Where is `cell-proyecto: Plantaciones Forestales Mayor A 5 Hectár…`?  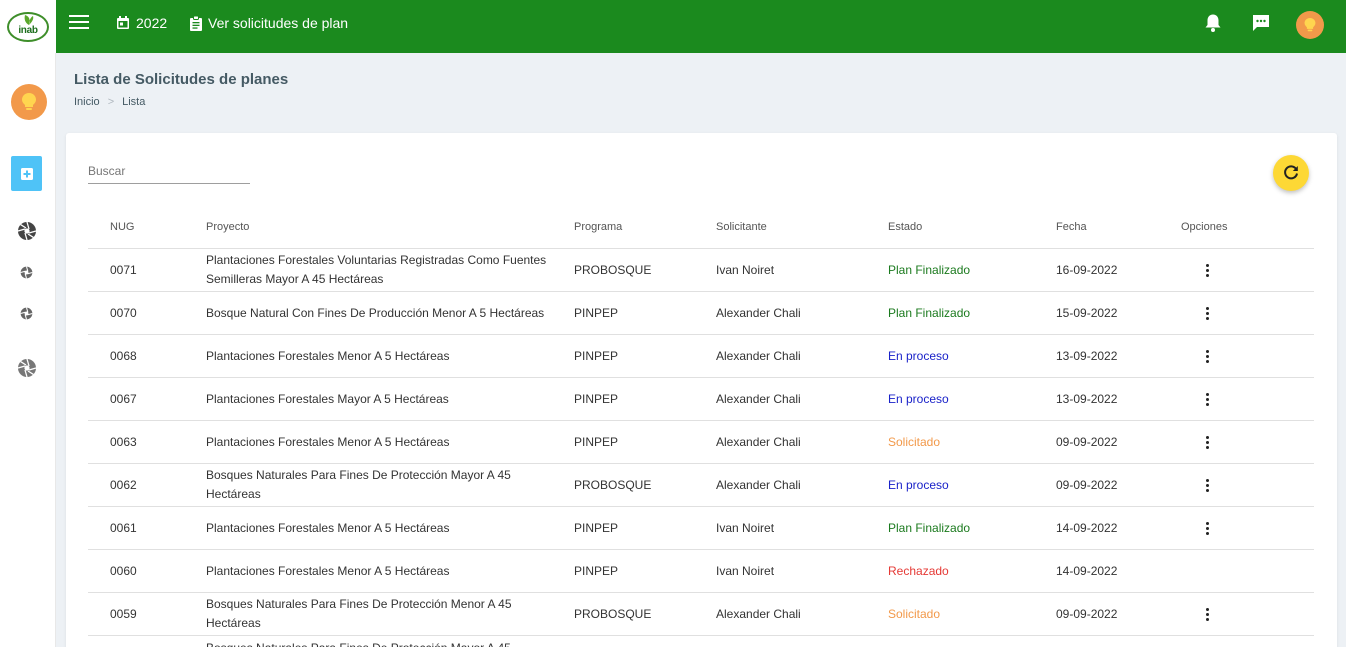
cell-proyecto: Plantaciones Forestales Mayor A 5 Hectár… is located at coordinates (327, 398).